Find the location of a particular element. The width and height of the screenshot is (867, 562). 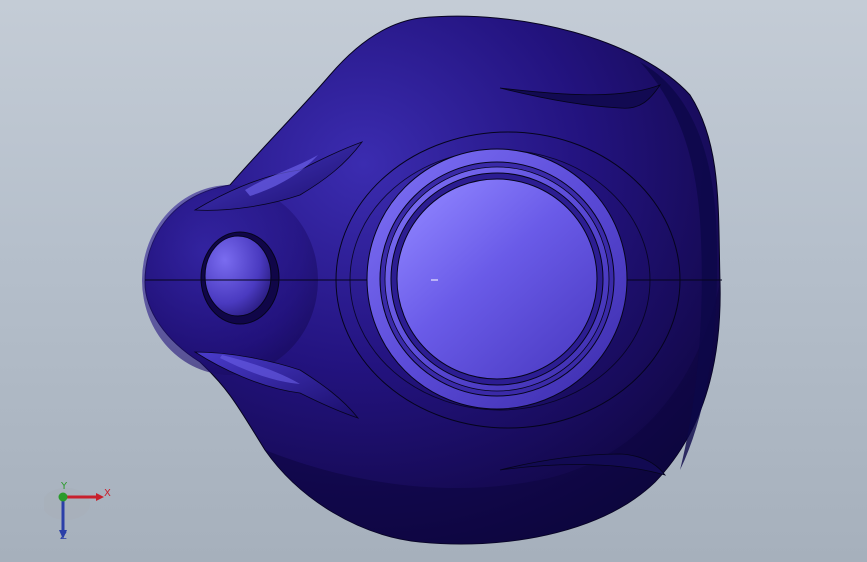

y-axis-label: Y is located at coordinates (64, 486).